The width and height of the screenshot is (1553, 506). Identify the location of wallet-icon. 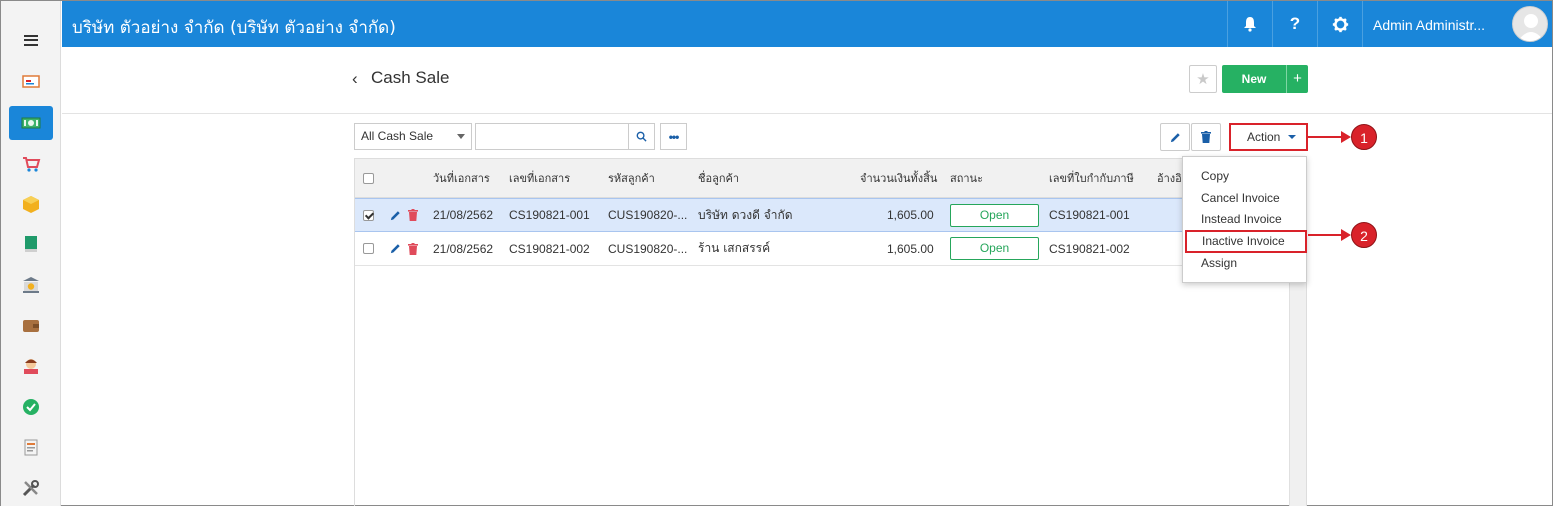
(31, 326).